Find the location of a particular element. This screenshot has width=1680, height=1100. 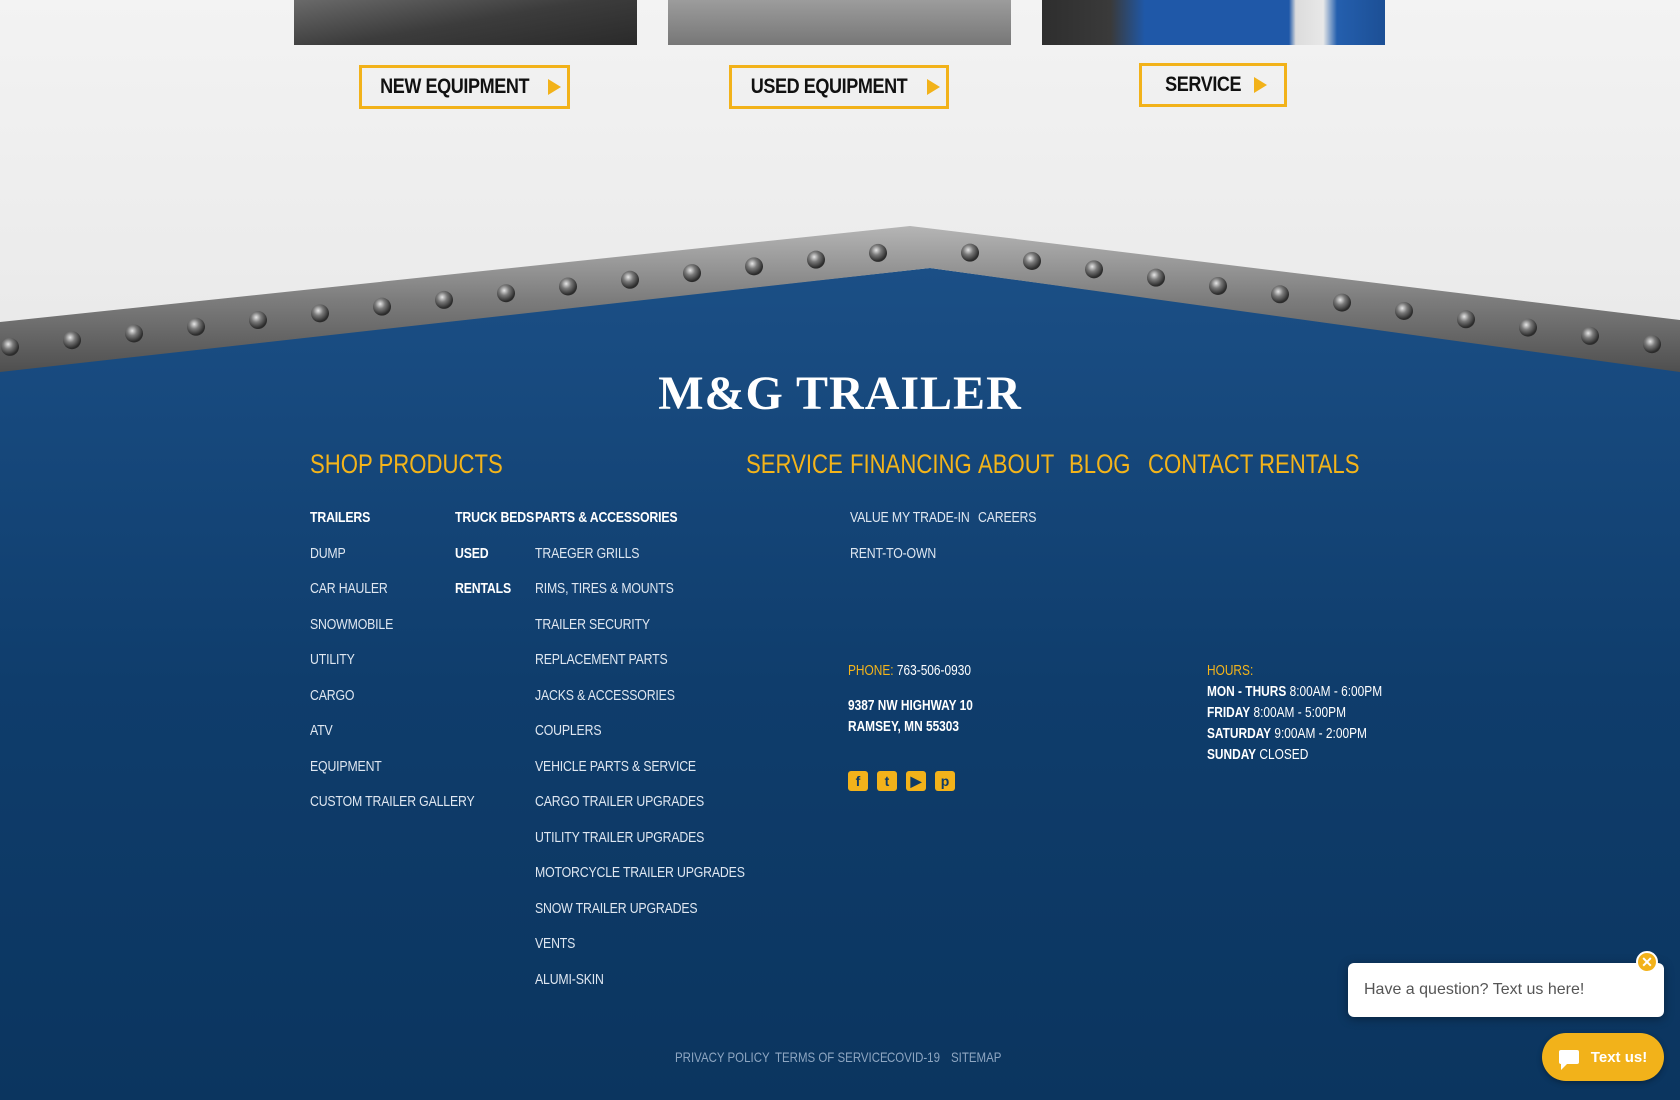

nav-service: SERVICE is located at coordinates (805, 464).